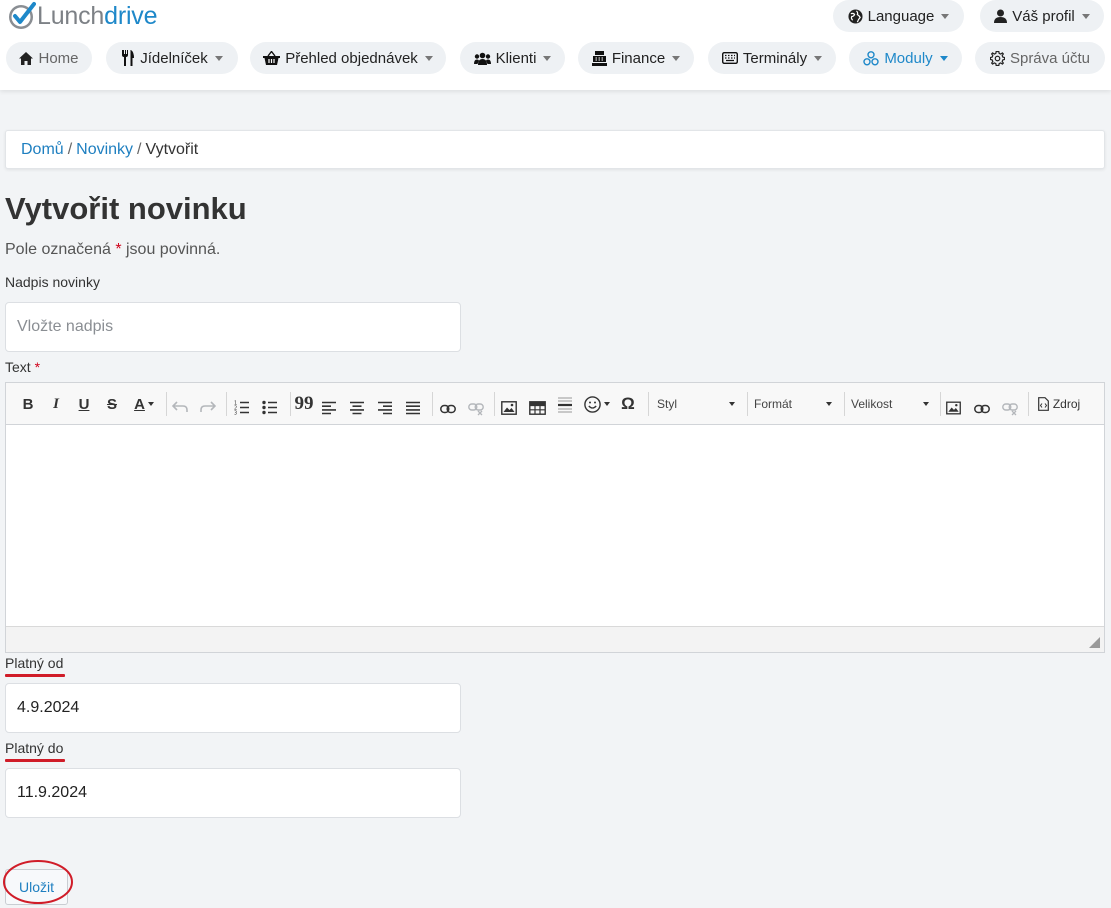 This screenshot has height=908, width=1111. What do you see at coordinates (901, 16) in the screenshot?
I see `language-label: Language` at bounding box center [901, 16].